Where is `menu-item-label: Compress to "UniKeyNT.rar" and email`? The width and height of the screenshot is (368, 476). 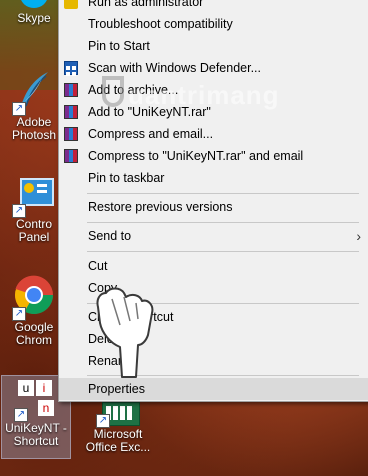
menu-item-label: Compress to "UniKeyNT.rar" and email is located at coordinates (196, 156).